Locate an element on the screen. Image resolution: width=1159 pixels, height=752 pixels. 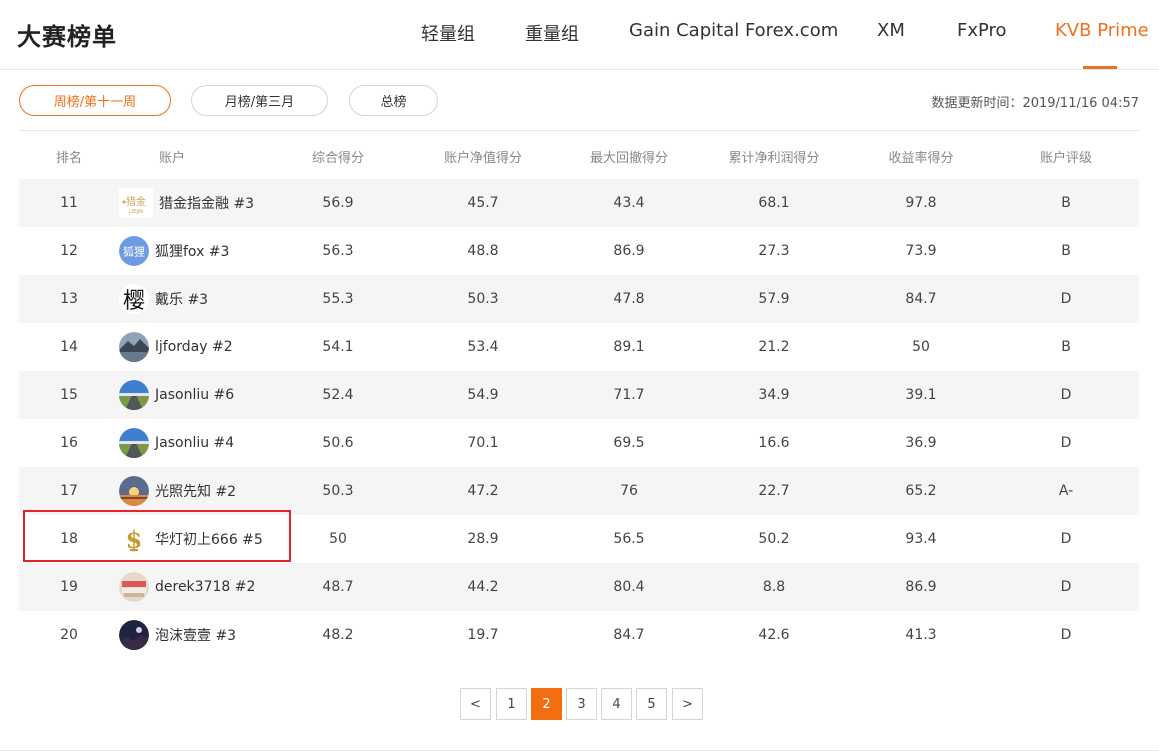
profit-cell: 16.6 is located at coordinates (774, 443).